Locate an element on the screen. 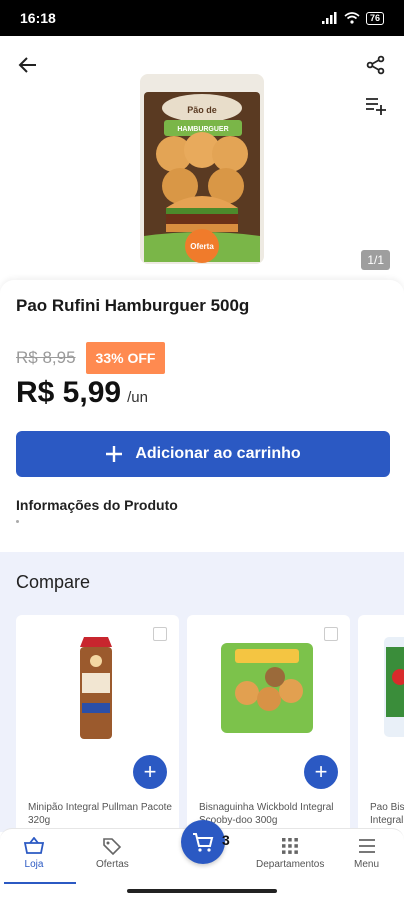  nav-ofertas: Ofertas is located at coordinates (112, 853).